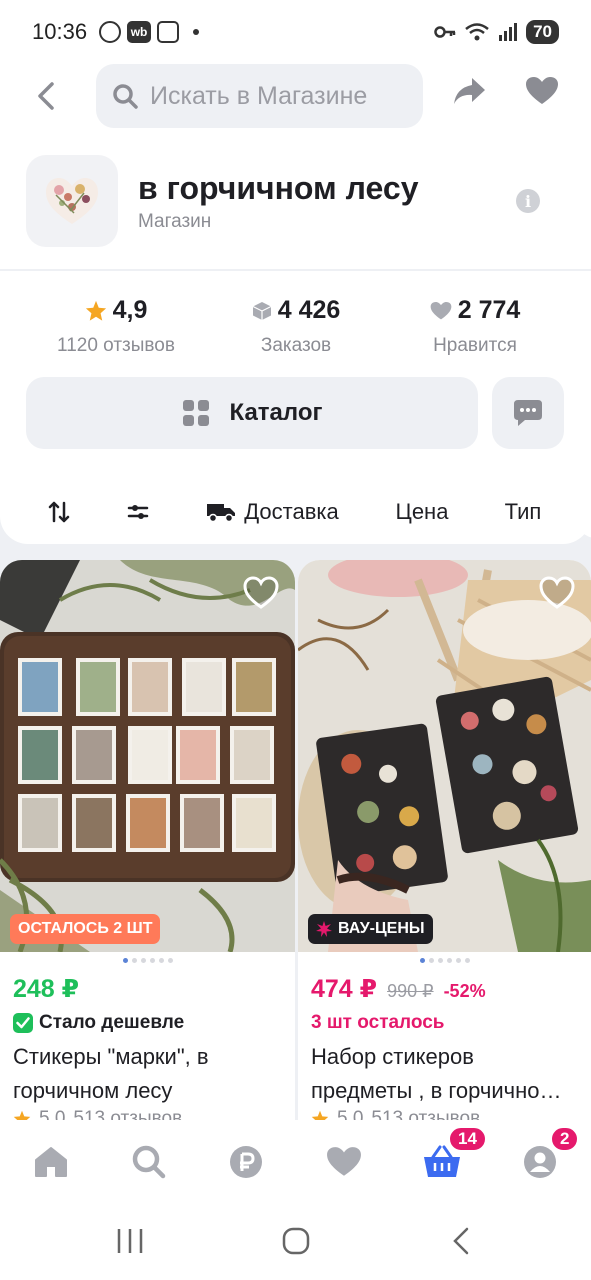 The height and width of the screenshot is (1280, 591). What do you see at coordinates (461, 1241) in the screenshot?
I see `back-nav-icon` at bounding box center [461, 1241].